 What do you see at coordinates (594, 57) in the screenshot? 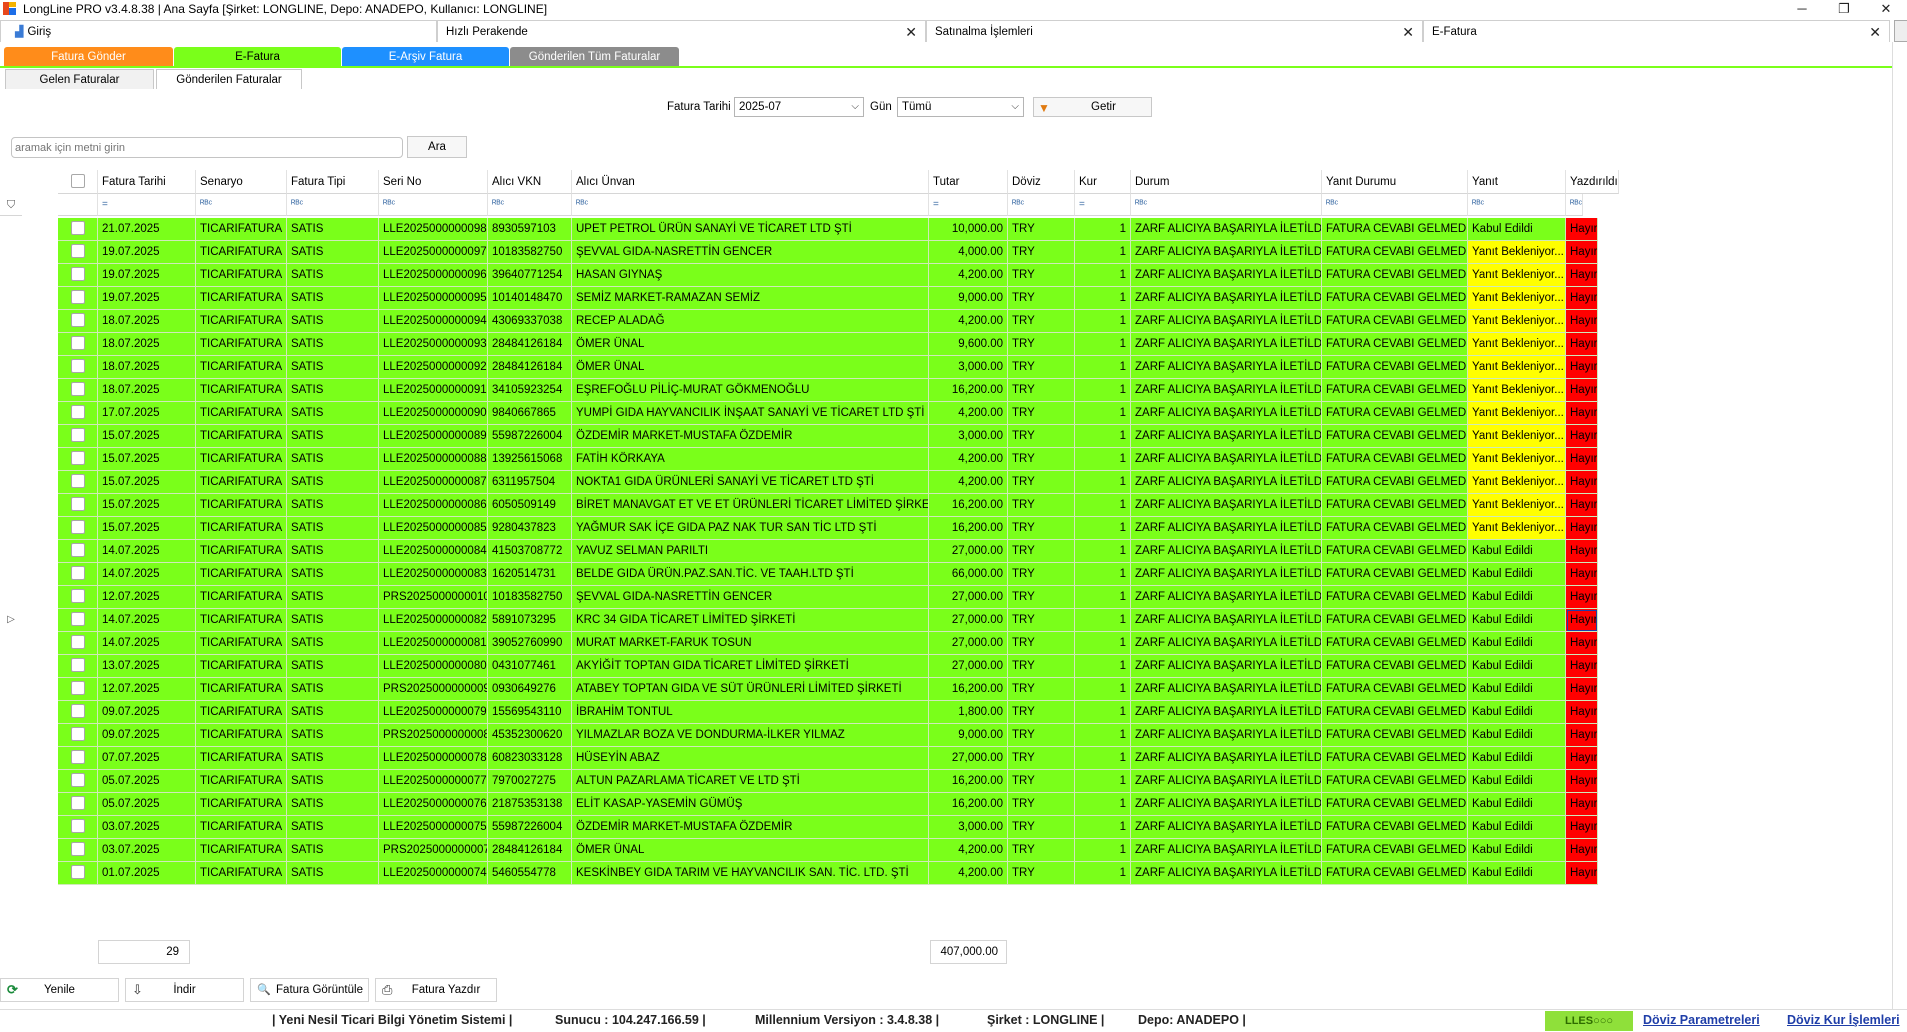
I see `tab-gonderilen-tum-faturalar: Gönderilen Tüm Faturalar` at bounding box center [594, 57].